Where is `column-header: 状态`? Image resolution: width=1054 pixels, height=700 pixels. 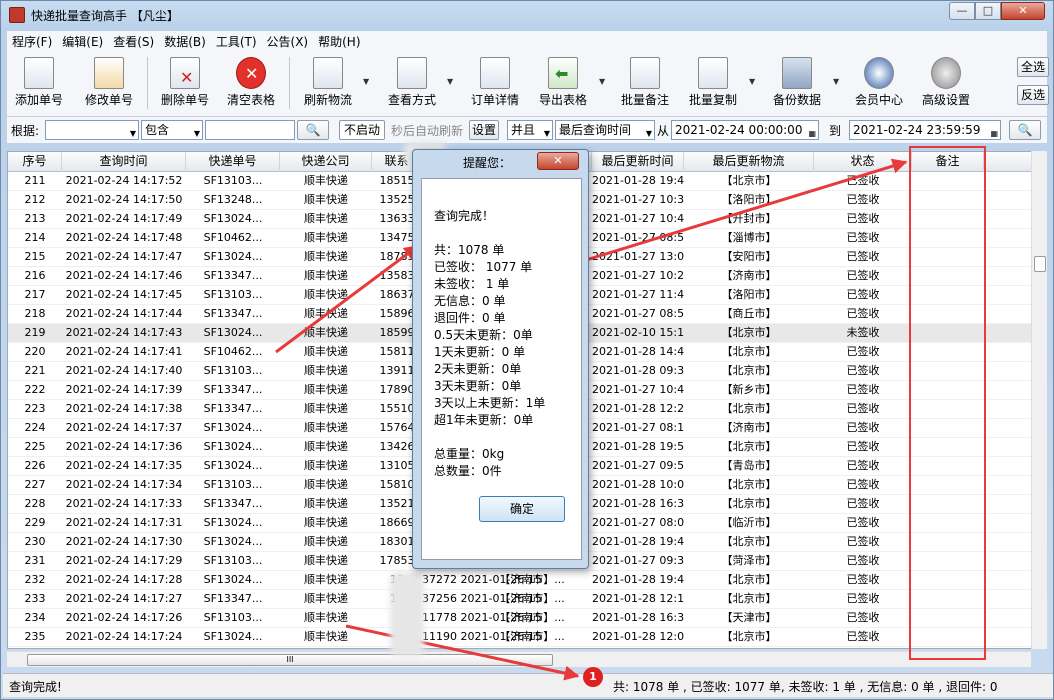 column-header: 状态 is located at coordinates (863, 162).